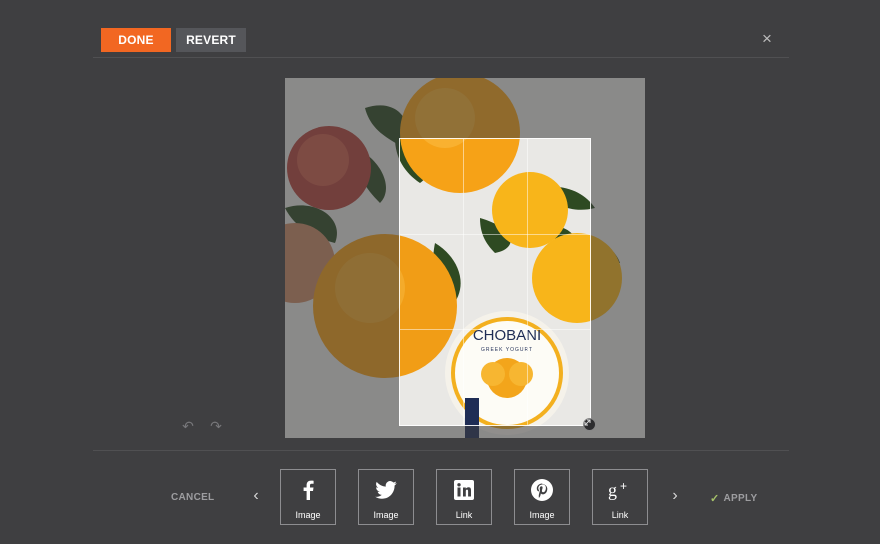 This screenshot has width=880, height=544. What do you see at coordinates (589, 424) in the screenshot?
I see `resize-handle-icon` at bounding box center [589, 424].